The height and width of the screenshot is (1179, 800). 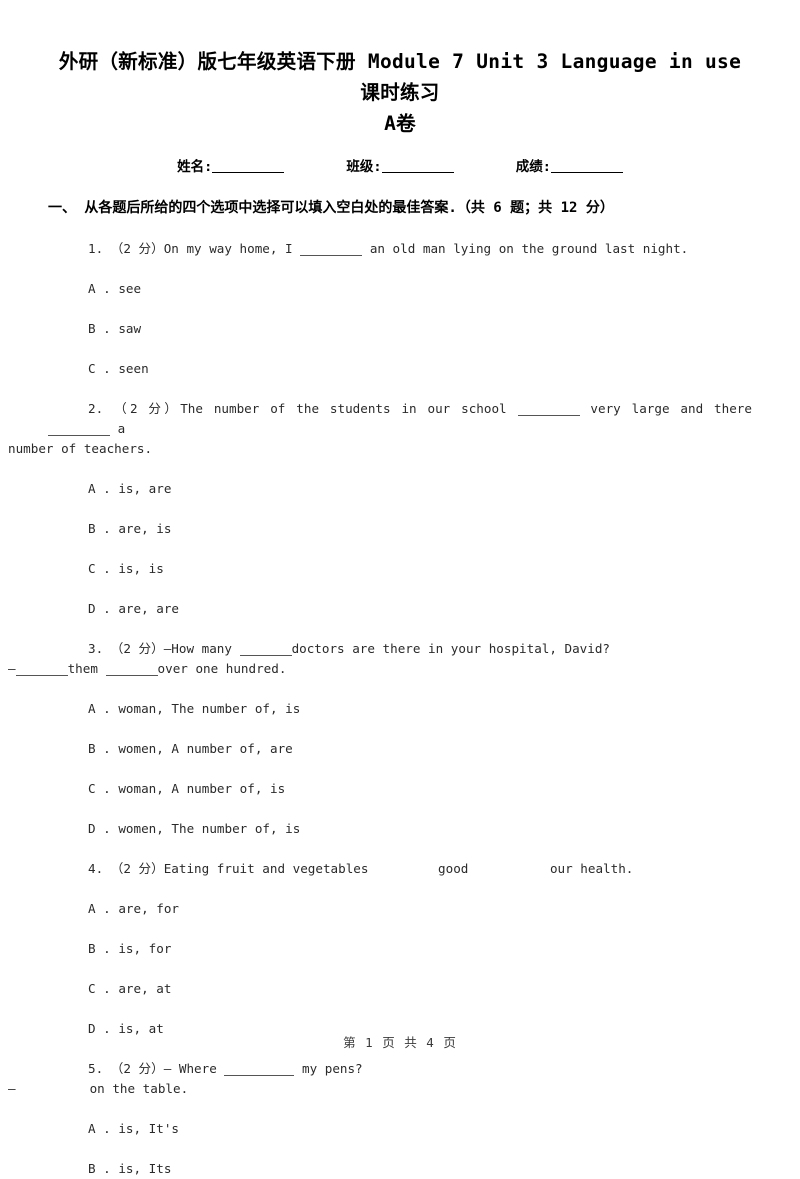 What do you see at coordinates (420, 829) in the screenshot?
I see `question-3-option-d: D . women, The number of, is` at bounding box center [420, 829].